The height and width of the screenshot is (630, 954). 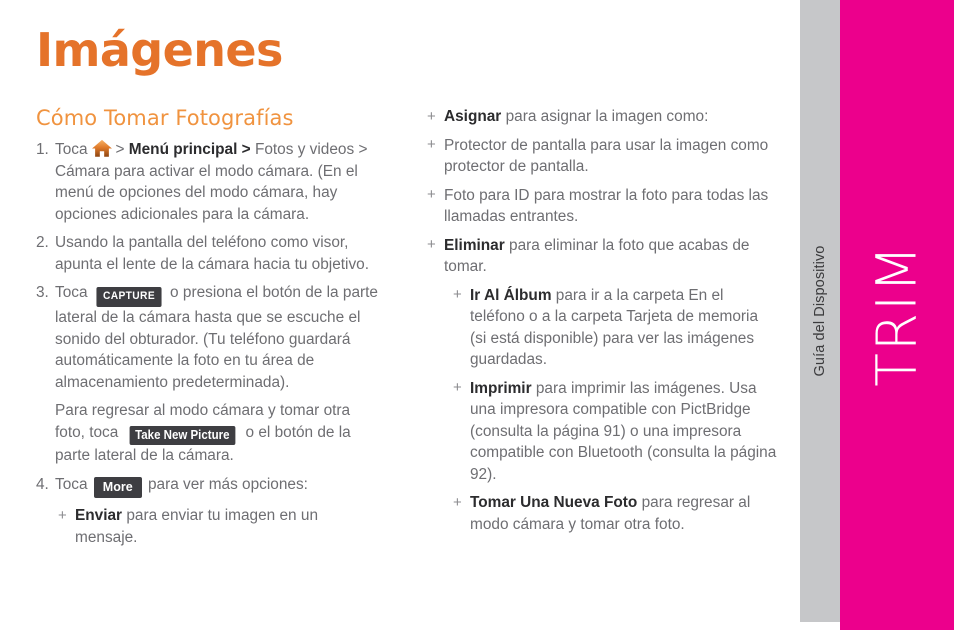 I want to click on list-item-term: Ir Al Álbum, so click(x=511, y=295).